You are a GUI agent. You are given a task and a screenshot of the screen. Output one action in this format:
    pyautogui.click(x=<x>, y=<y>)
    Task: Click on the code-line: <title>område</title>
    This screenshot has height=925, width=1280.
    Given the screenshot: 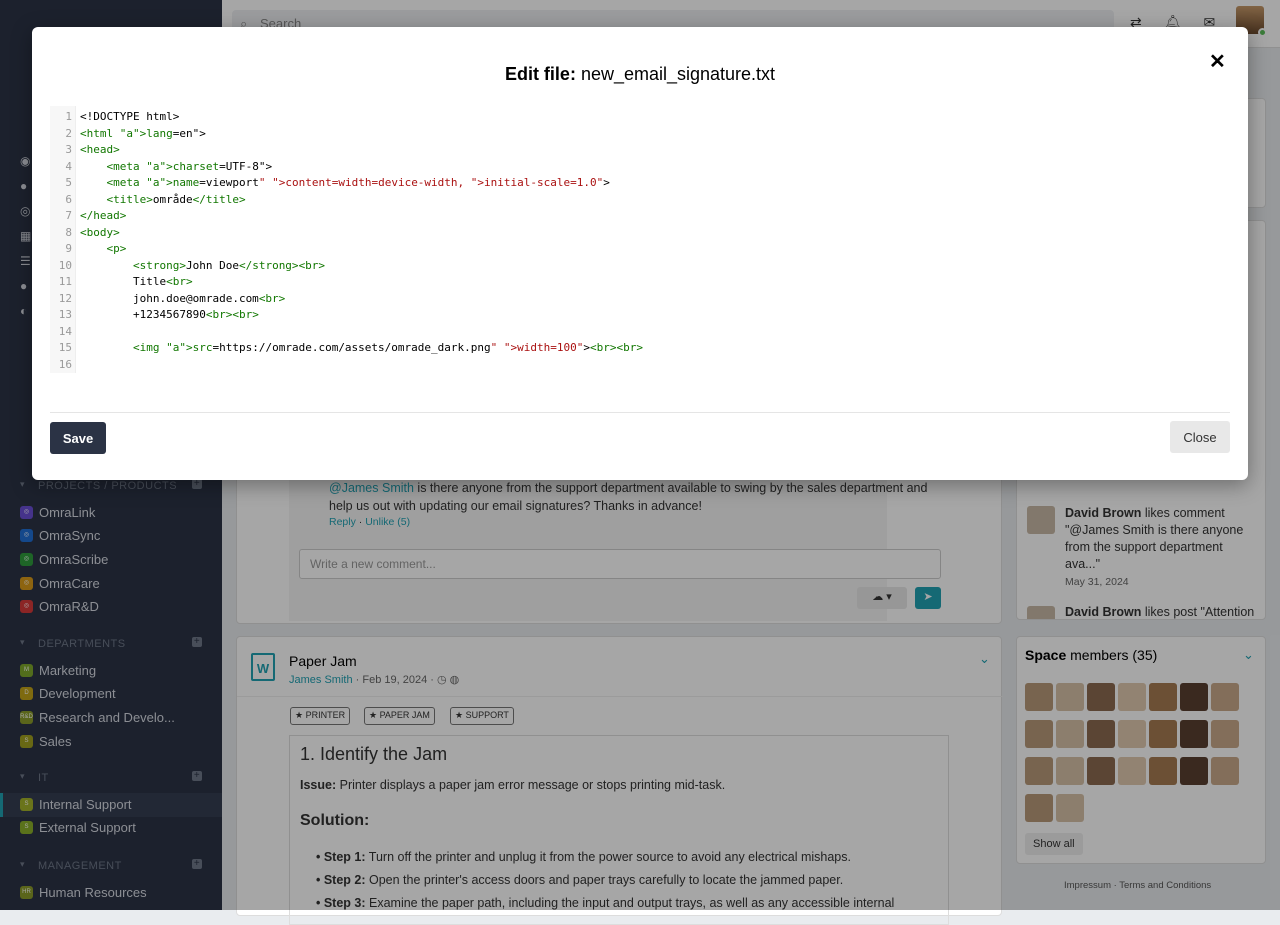 What is the action you would take?
    pyautogui.click(x=163, y=199)
    